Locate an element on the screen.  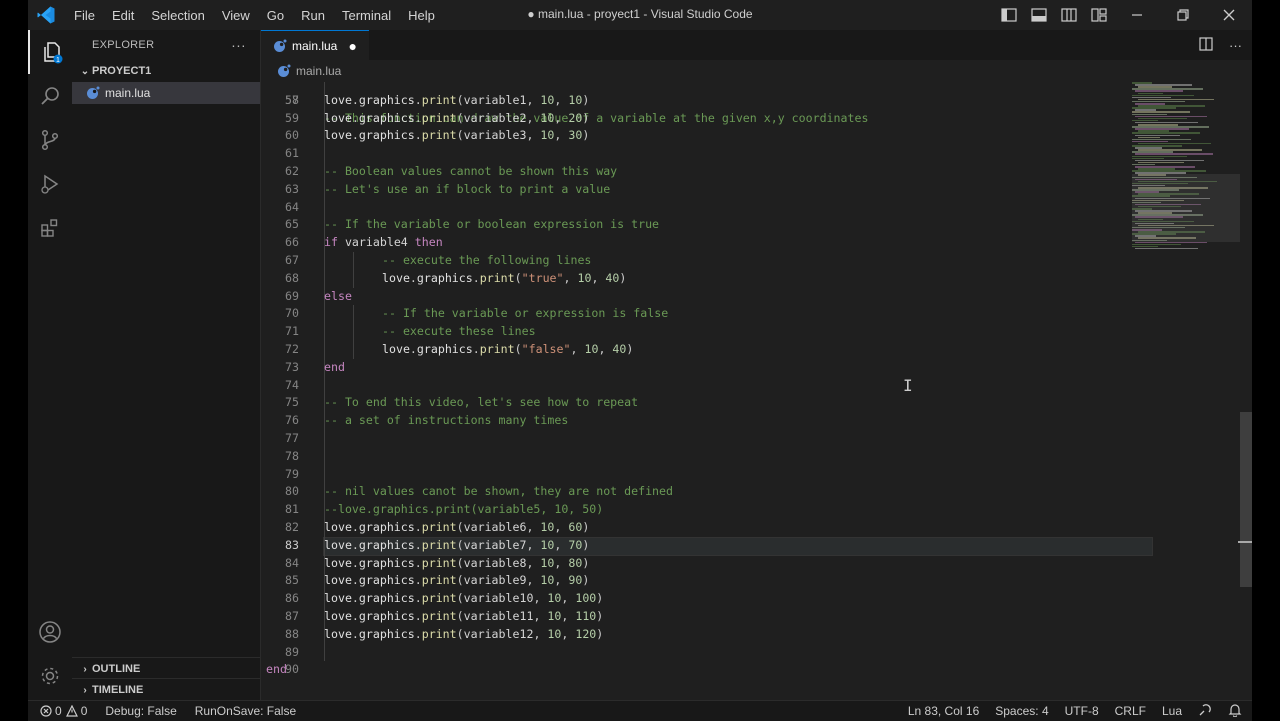
menu-file: File is located at coordinates (84, 15).